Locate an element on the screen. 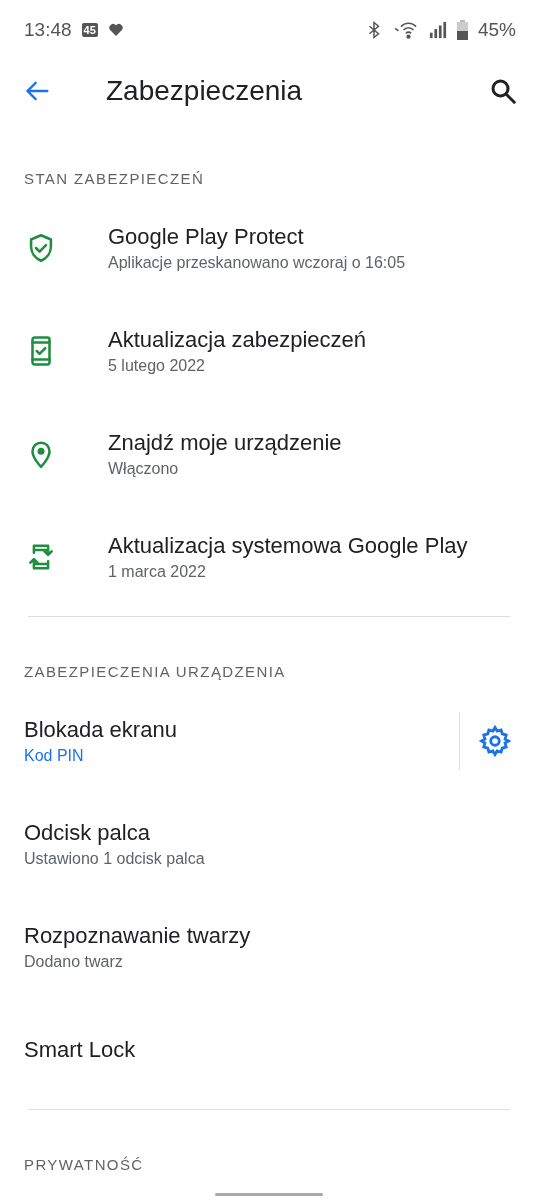 Image resolution: width=540 pixels, height=1204 pixels. battery-percentage: 45% is located at coordinates (496, 30).